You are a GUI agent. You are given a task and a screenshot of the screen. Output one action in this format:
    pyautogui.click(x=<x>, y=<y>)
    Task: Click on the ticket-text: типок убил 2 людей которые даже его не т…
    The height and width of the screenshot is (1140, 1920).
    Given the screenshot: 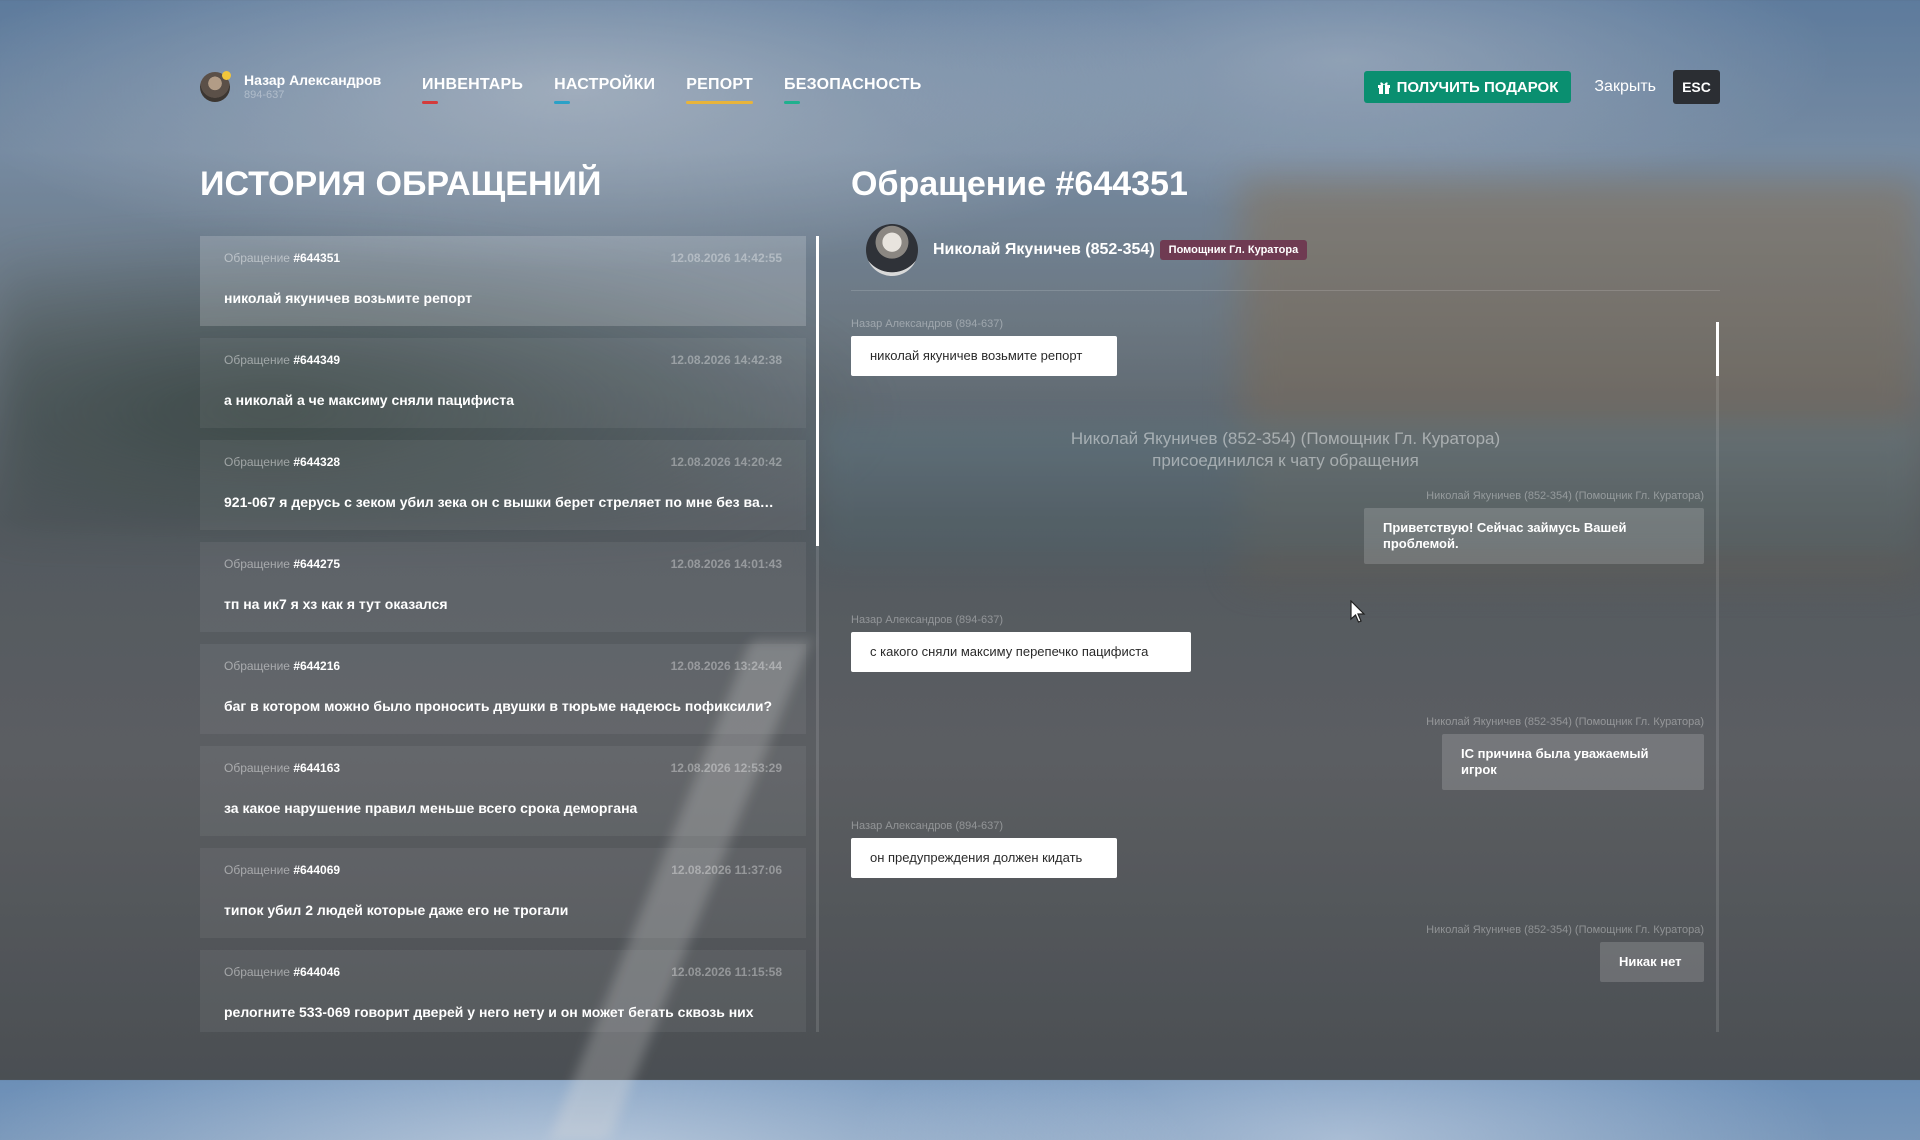 What is the action you would take?
    pyautogui.click(x=396, y=910)
    